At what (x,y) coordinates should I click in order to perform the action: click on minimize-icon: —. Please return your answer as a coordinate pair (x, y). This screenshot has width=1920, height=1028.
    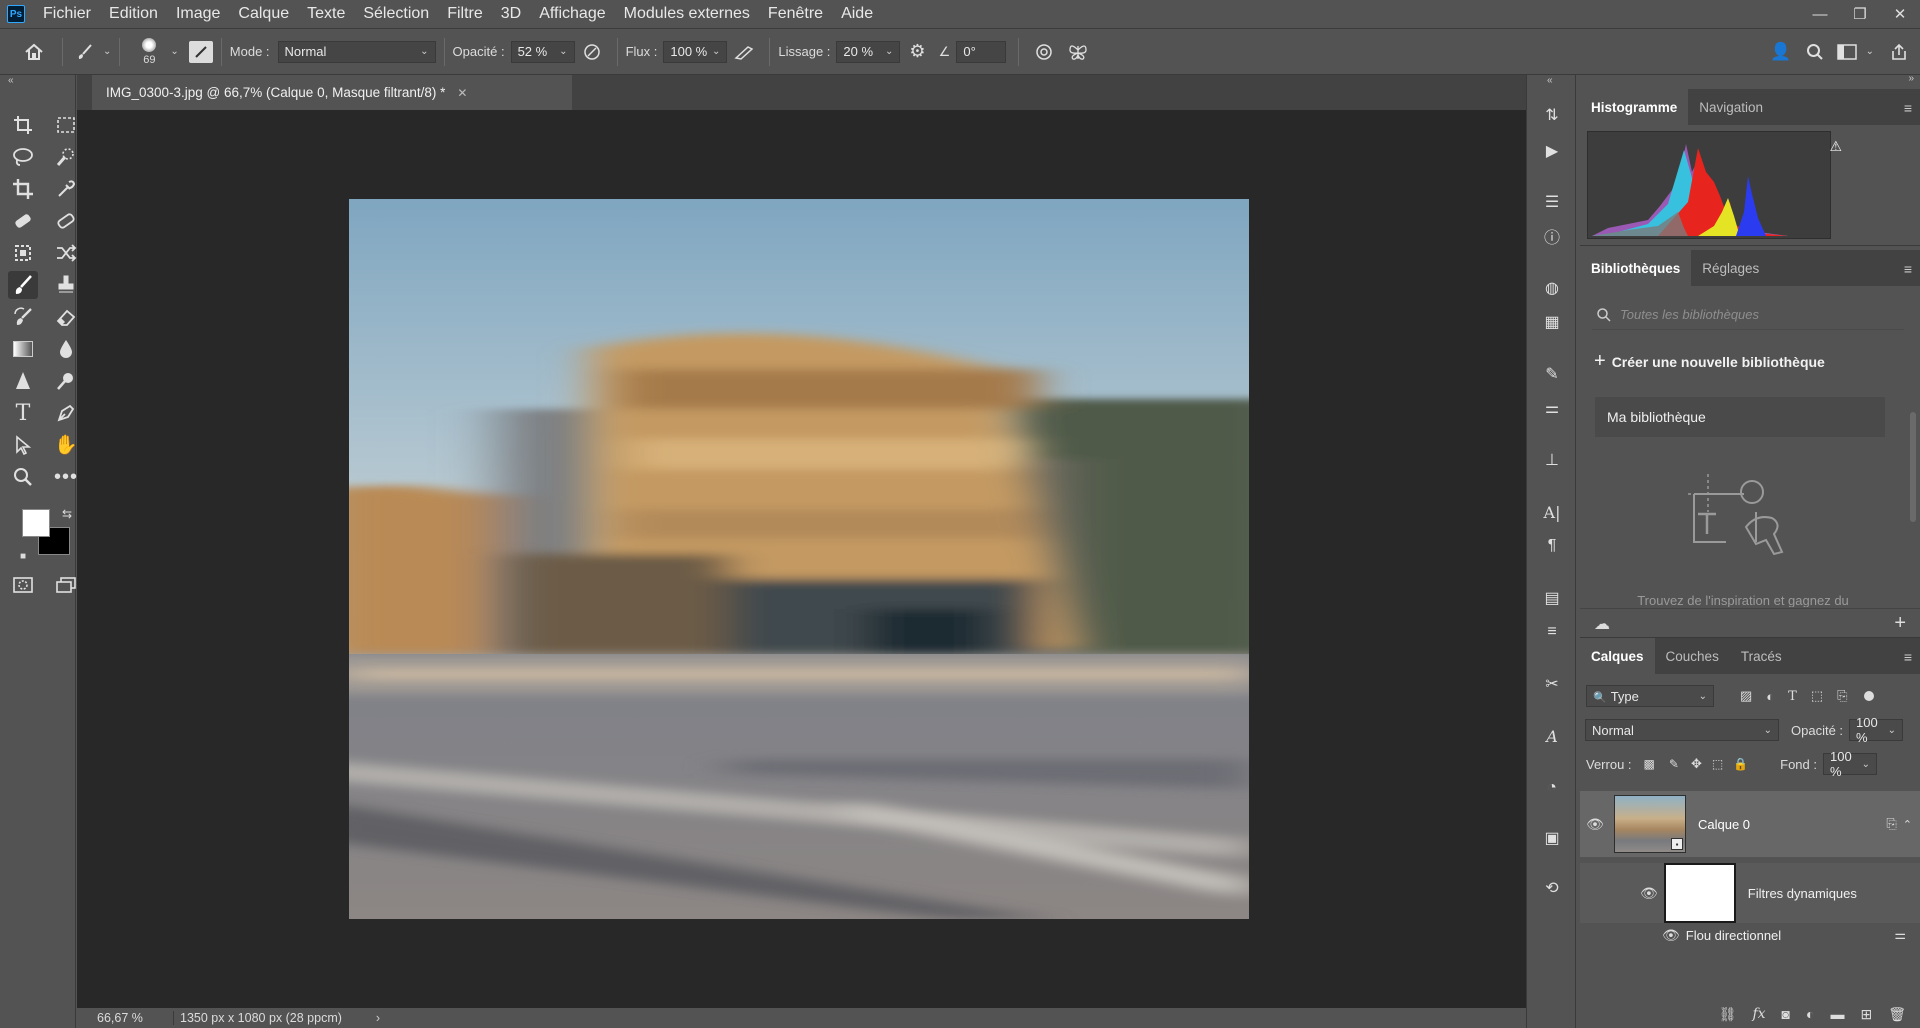
    Looking at the image, I should click on (1820, 14).